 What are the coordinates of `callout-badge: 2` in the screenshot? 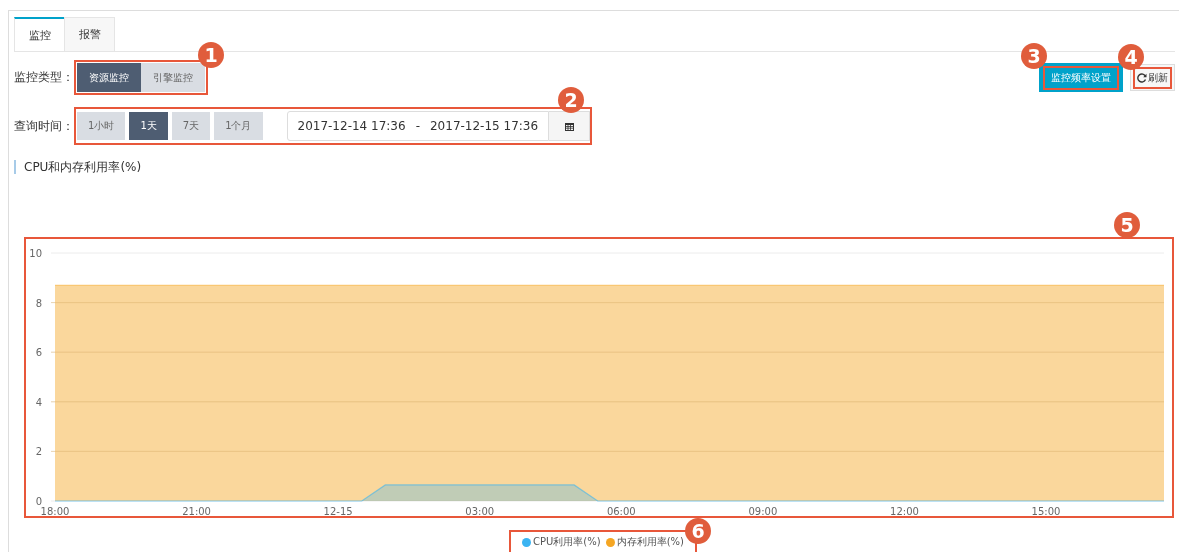 It's located at (571, 100).